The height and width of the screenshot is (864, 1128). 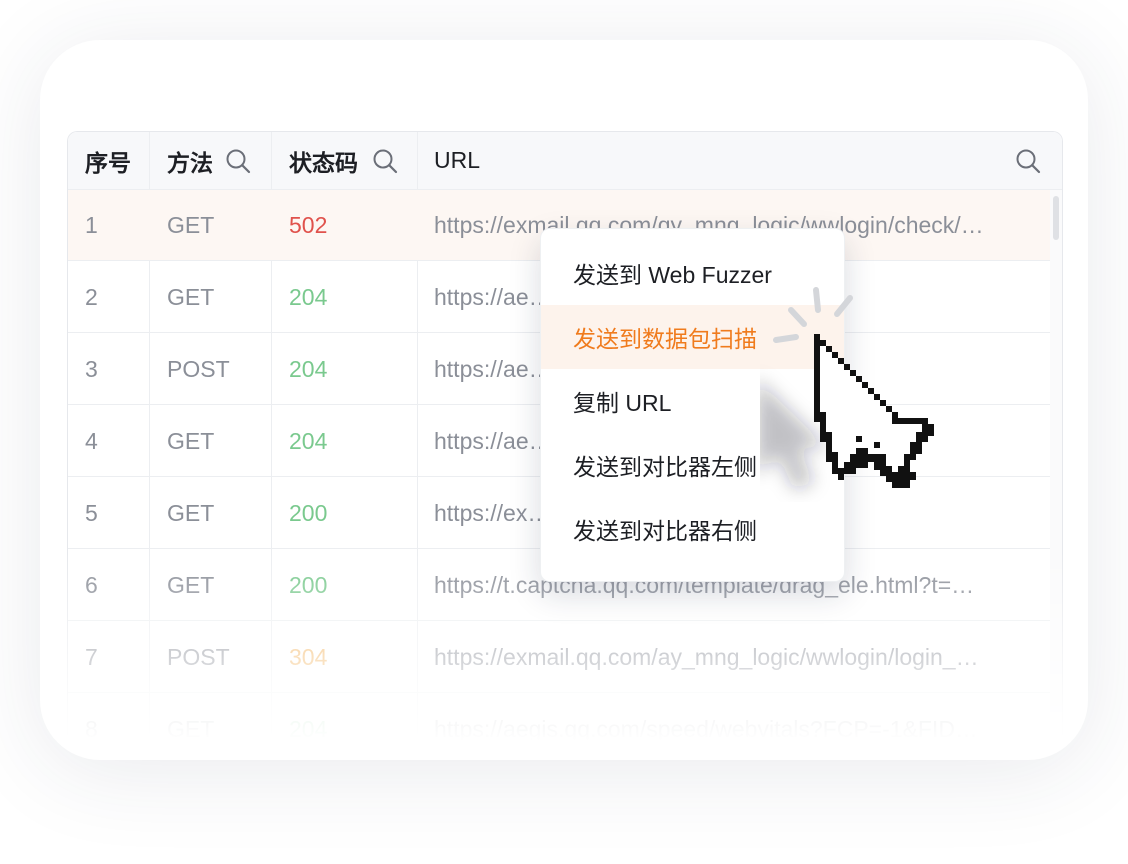 I want to click on header-url: URL, so click(x=457, y=160).